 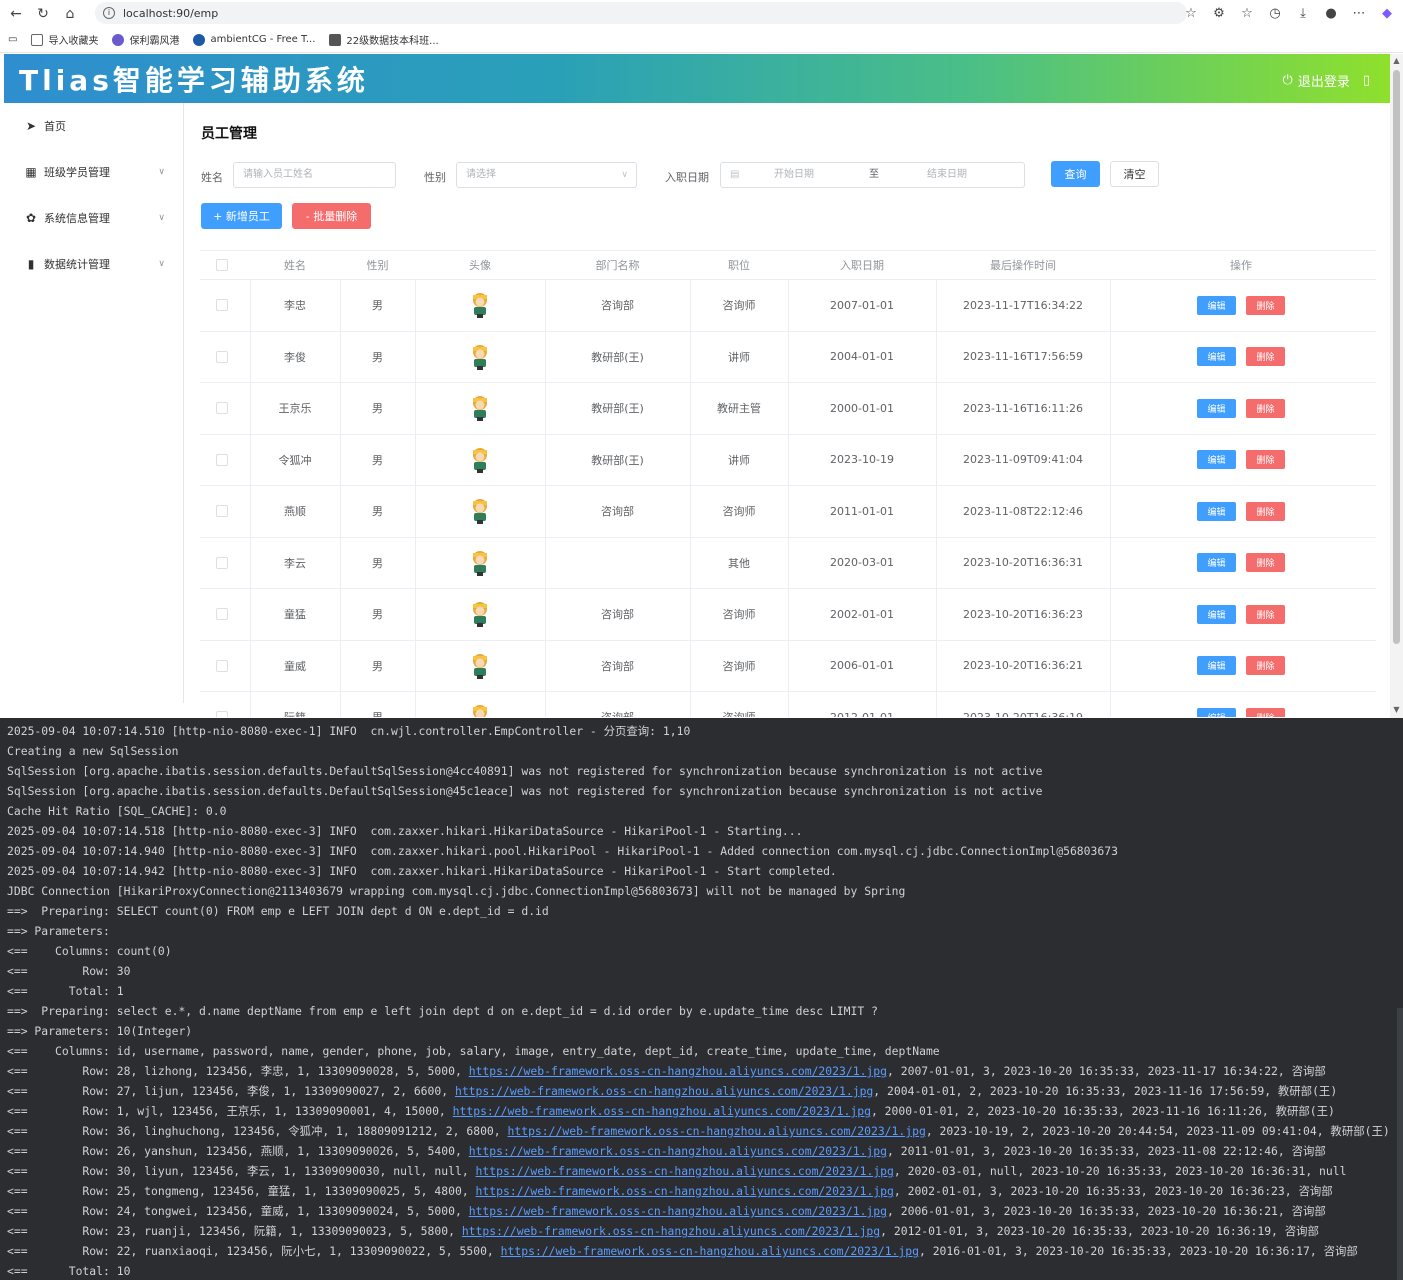 I want to click on sidebar-item-statistics: ▮ 数据统计管理 ∨, so click(x=93, y=264).